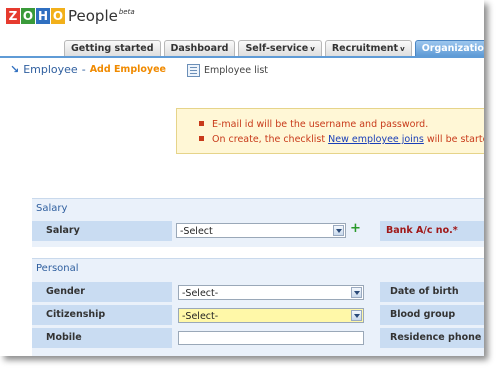 This screenshot has width=496, height=368. What do you see at coordinates (93, 16) in the screenshot?
I see `product-name: People` at bounding box center [93, 16].